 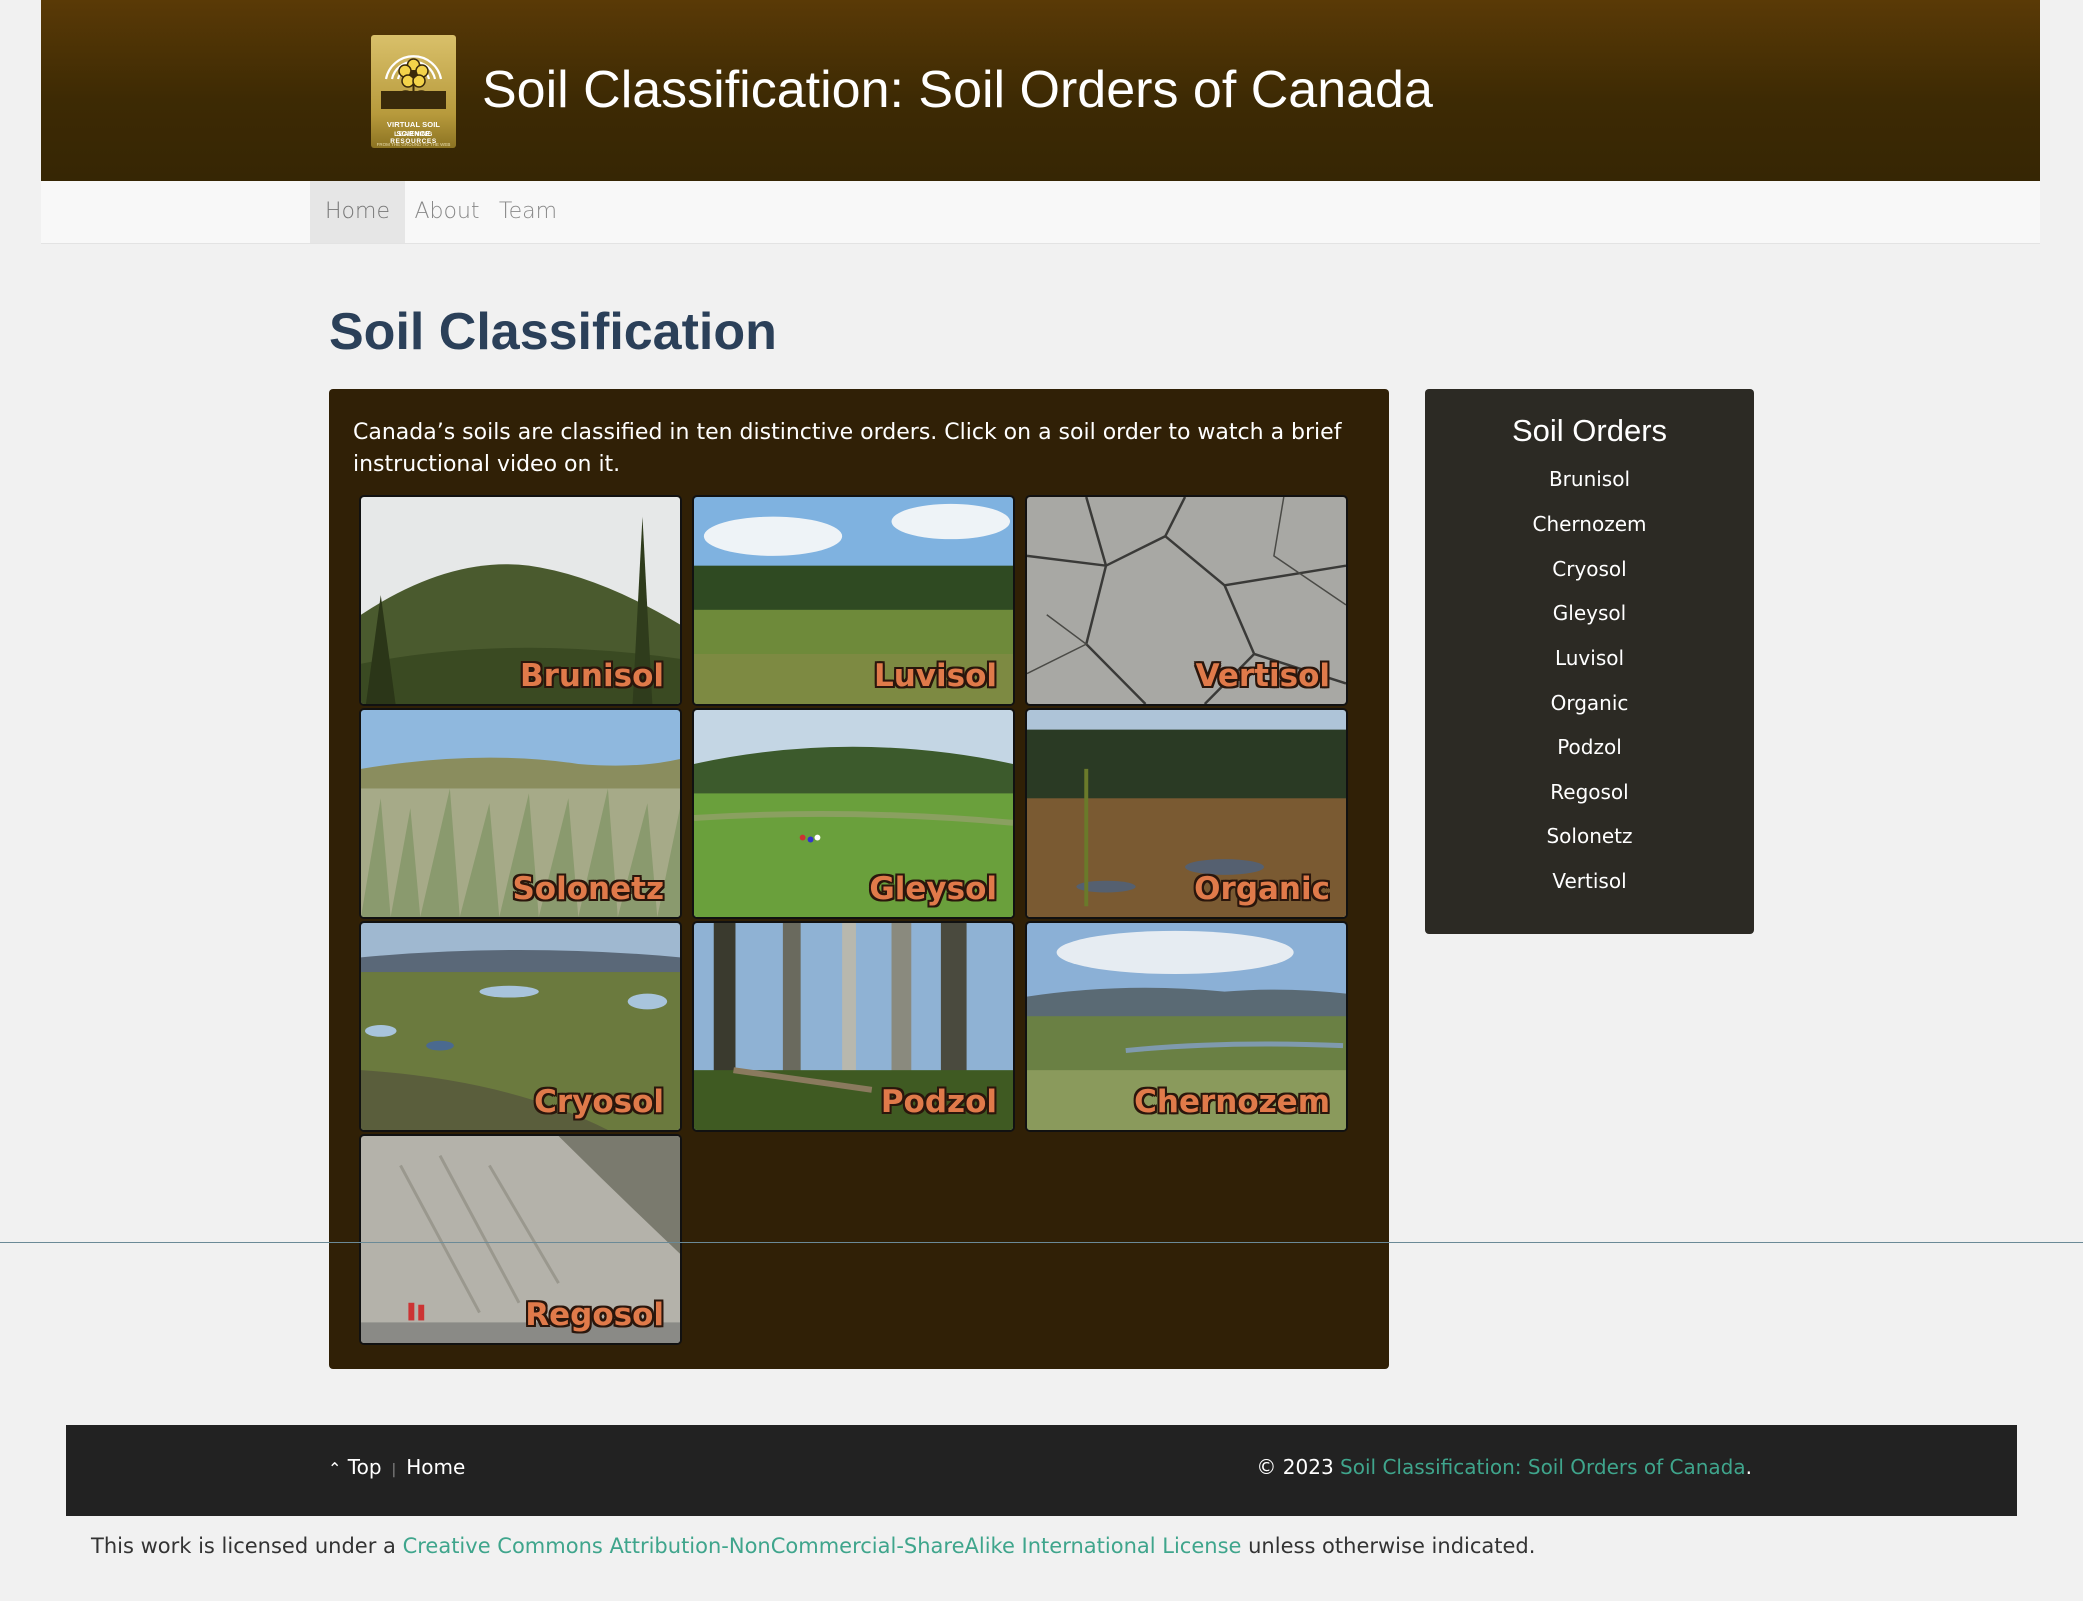 I want to click on tile-podzol: Podzol, so click(x=853, y=1026).